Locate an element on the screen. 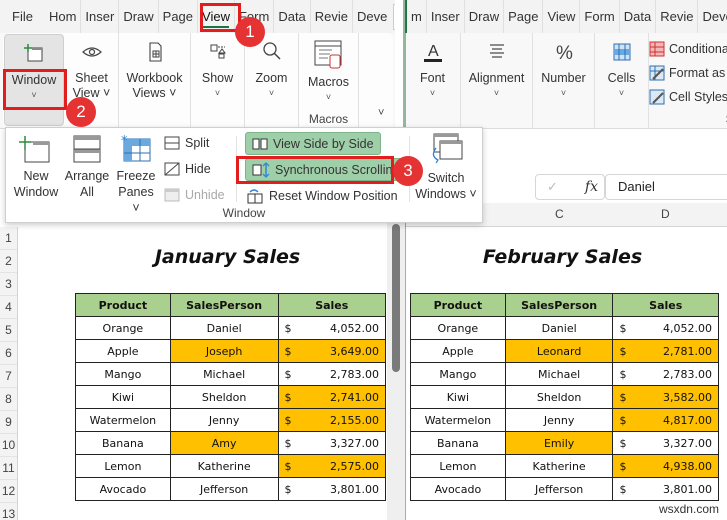  salesperson-cell: Leonard is located at coordinates (559, 351).